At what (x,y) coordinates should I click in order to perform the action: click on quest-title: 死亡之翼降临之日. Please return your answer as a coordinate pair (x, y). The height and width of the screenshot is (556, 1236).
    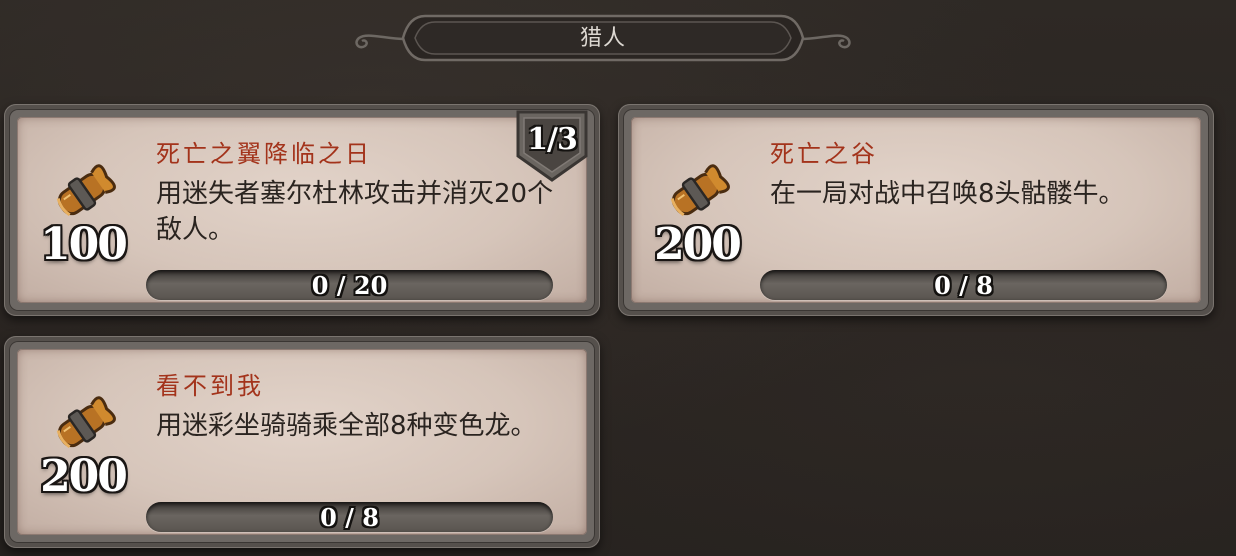
    Looking at the image, I should click on (264, 154).